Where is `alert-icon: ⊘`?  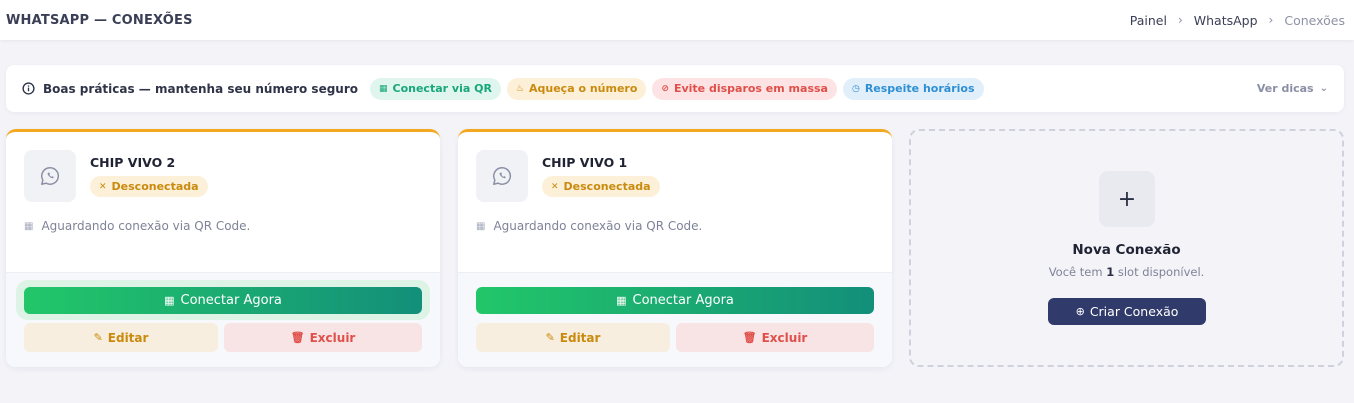
alert-icon: ⊘ is located at coordinates (665, 88).